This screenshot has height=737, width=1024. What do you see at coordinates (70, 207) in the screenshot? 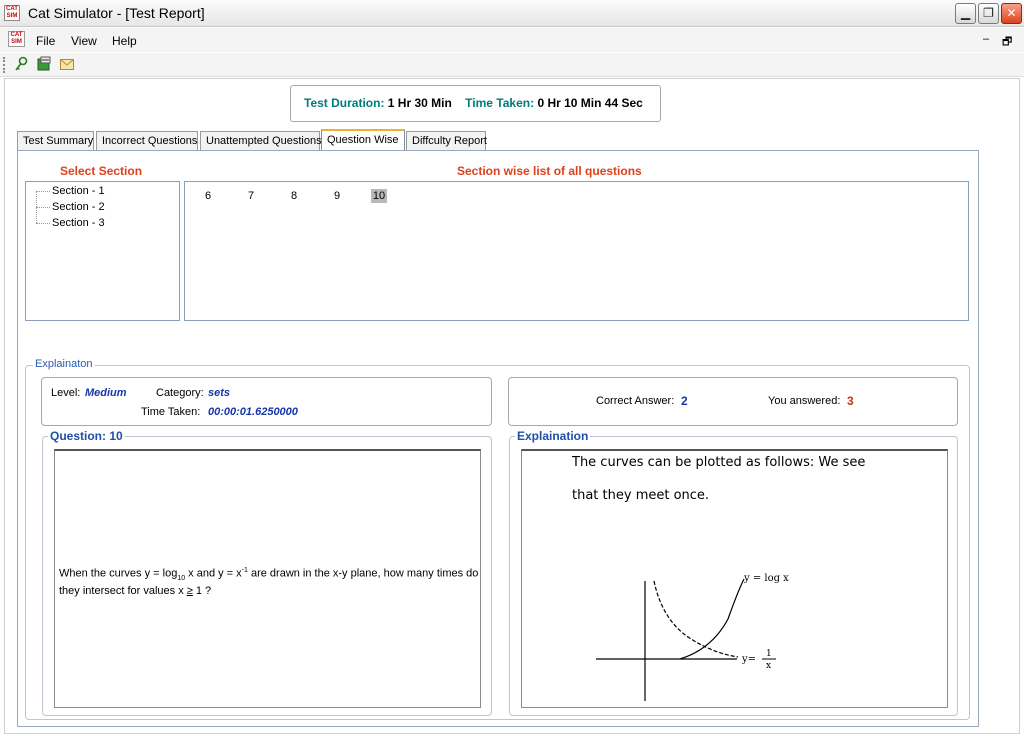
I see `tree-item-section-2: Section - 2` at bounding box center [70, 207].